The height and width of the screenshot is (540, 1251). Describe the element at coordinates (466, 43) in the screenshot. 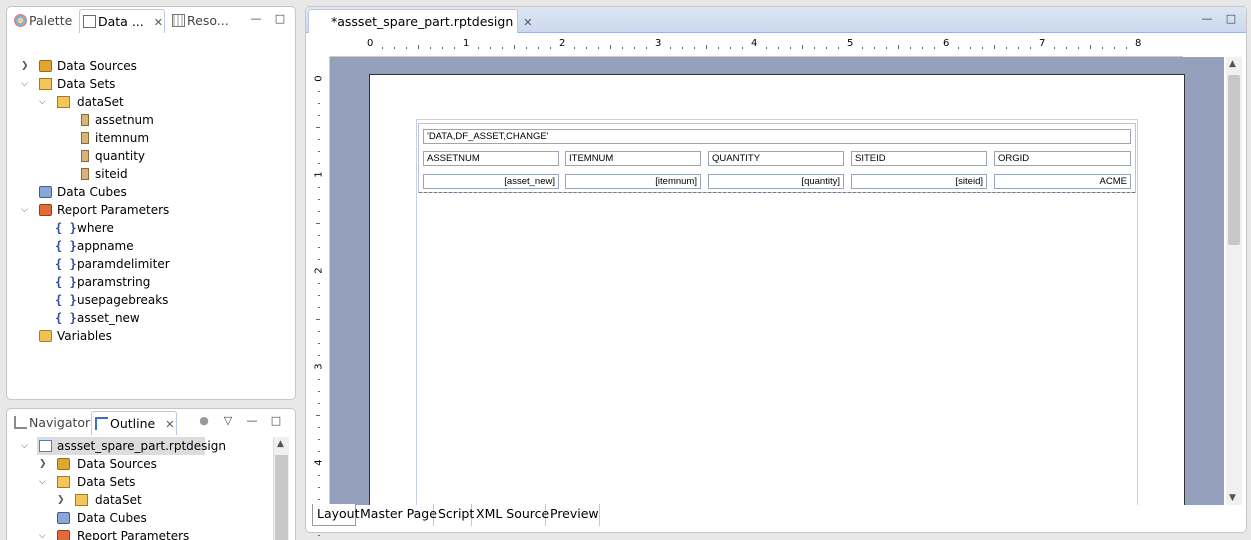

I see `ruler-number: 1` at that location.